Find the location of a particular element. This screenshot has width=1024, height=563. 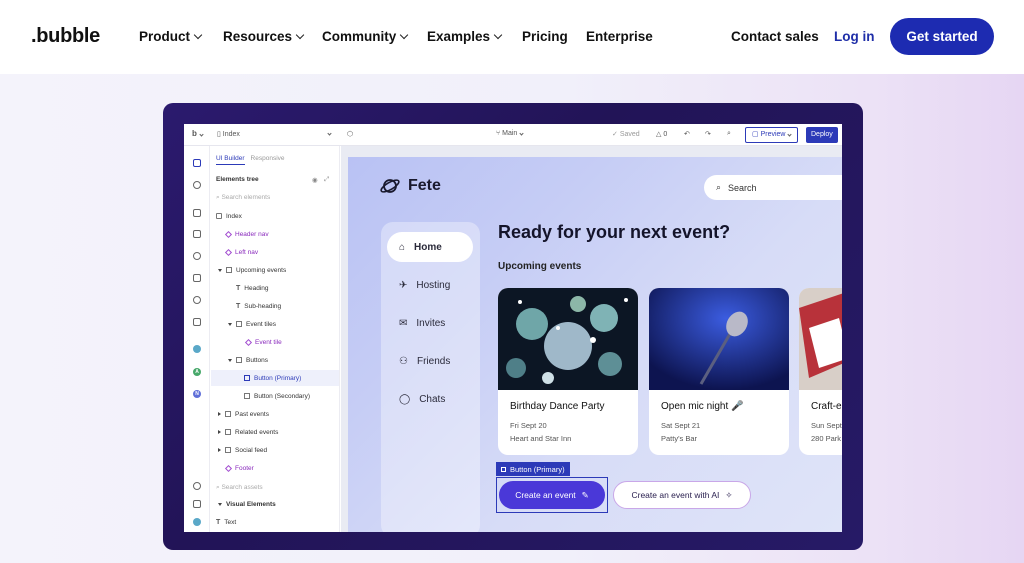

design-tab-icon is located at coordinates (197, 163).